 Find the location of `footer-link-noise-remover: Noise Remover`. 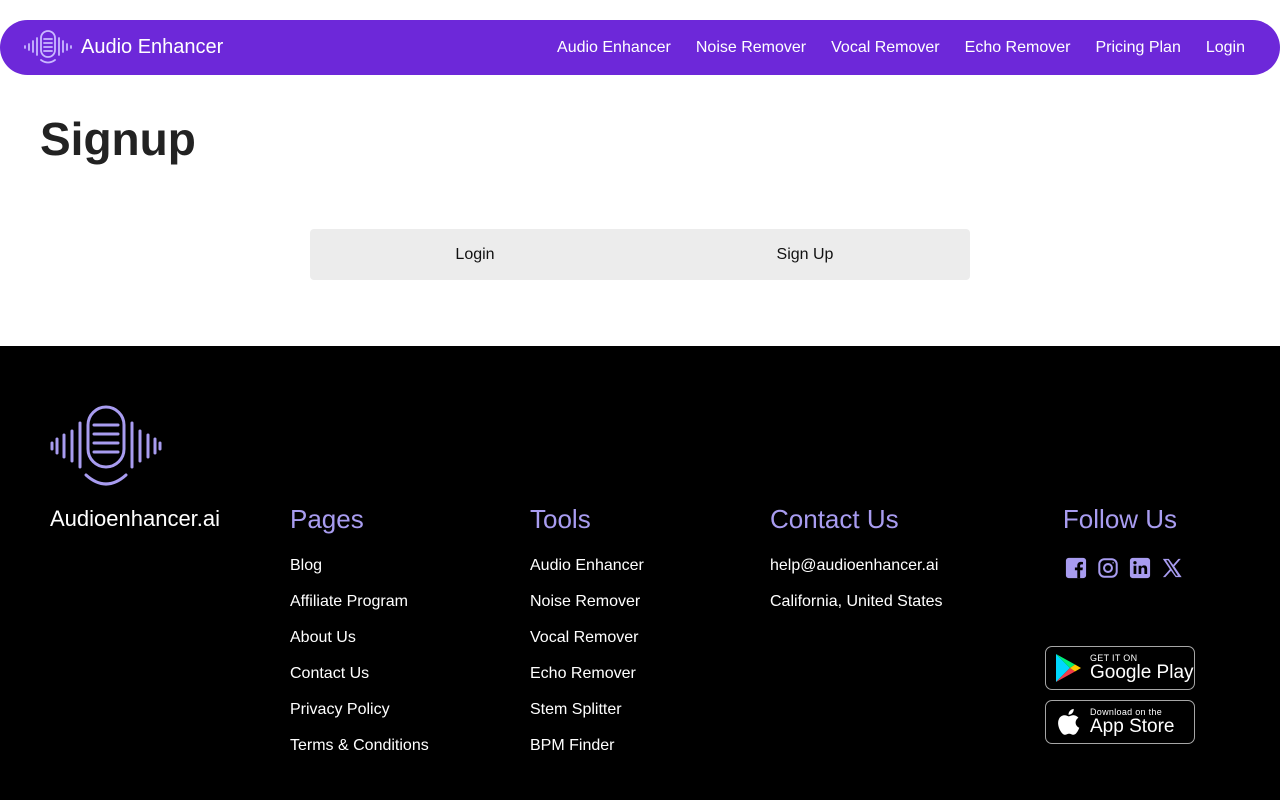

footer-link-noise-remover: Noise Remover is located at coordinates (587, 611).